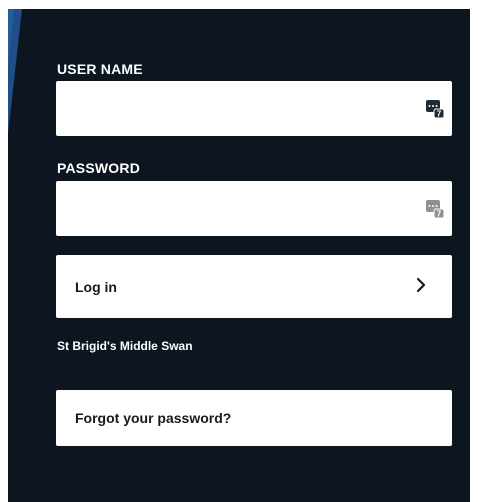 The height and width of the screenshot is (502, 478). I want to click on school-name: St Brigid's Middle Swan, so click(125, 346).